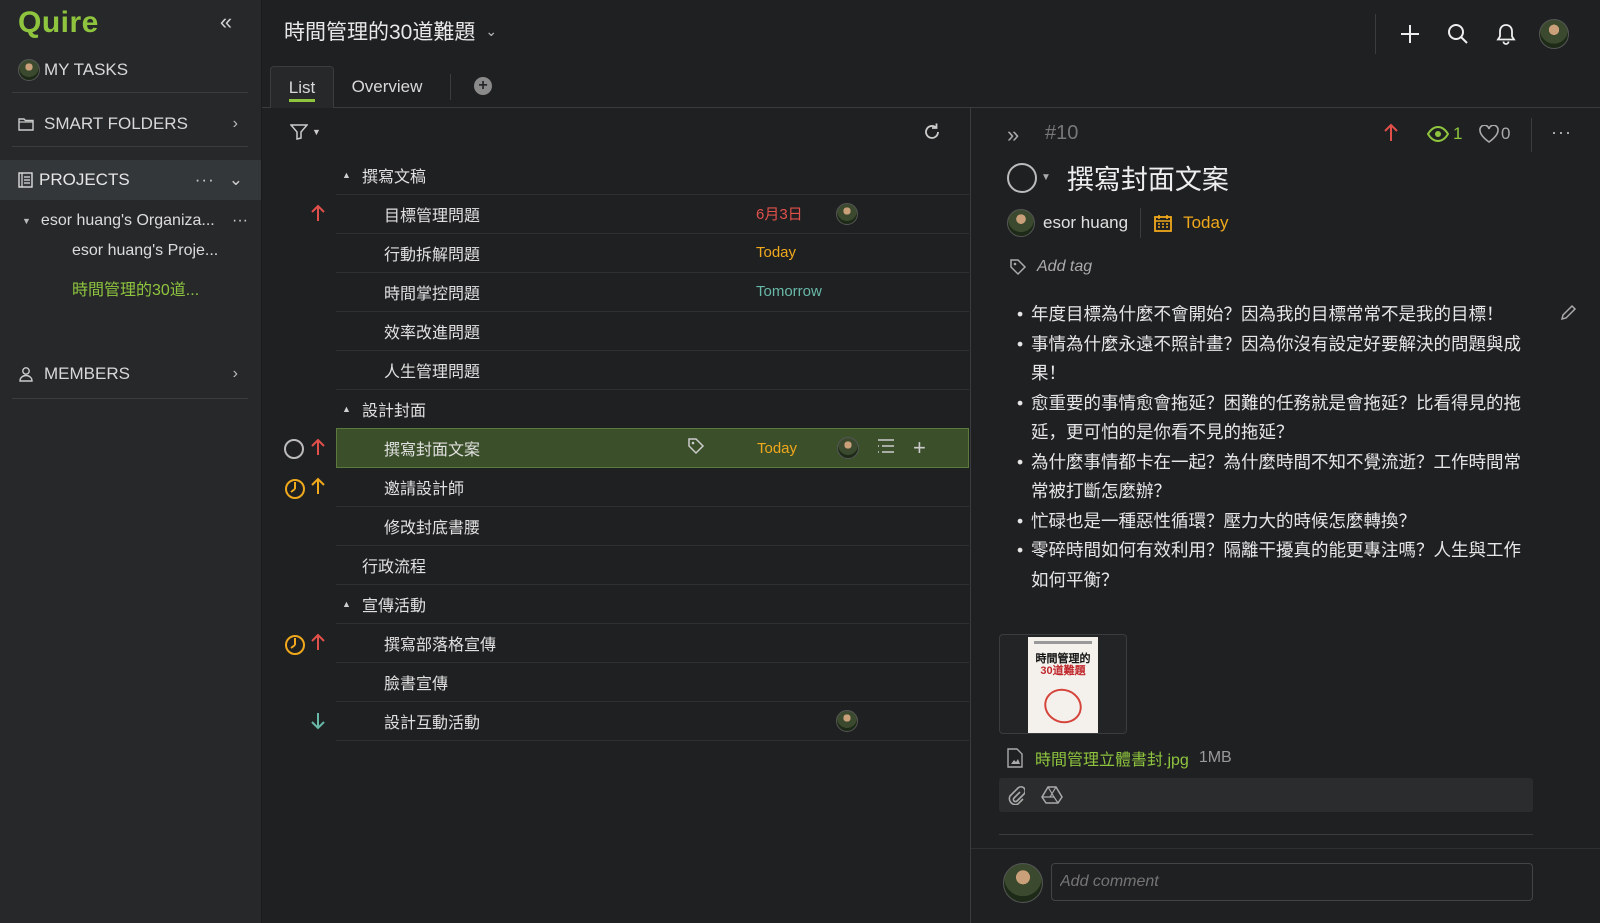 The width and height of the screenshot is (1600, 923). What do you see at coordinates (130, 180) in the screenshot?
I see `sidebar-item-projects: PROJECTS ··· ⌄` at bounding box center [130, 180].